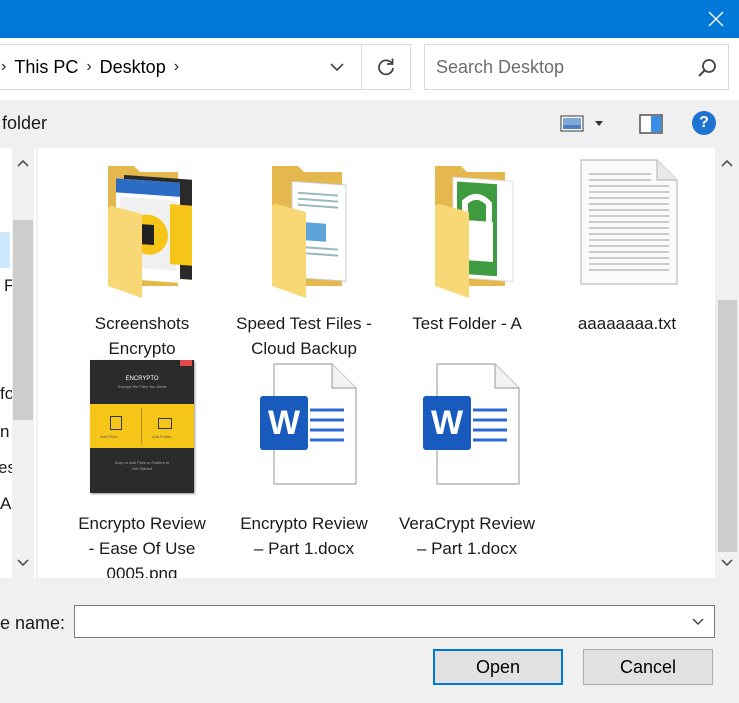  Describe the element at coordinates (46, 67) in the screenshot. I see `breadcrumb-this-pc: This PC` at that location.